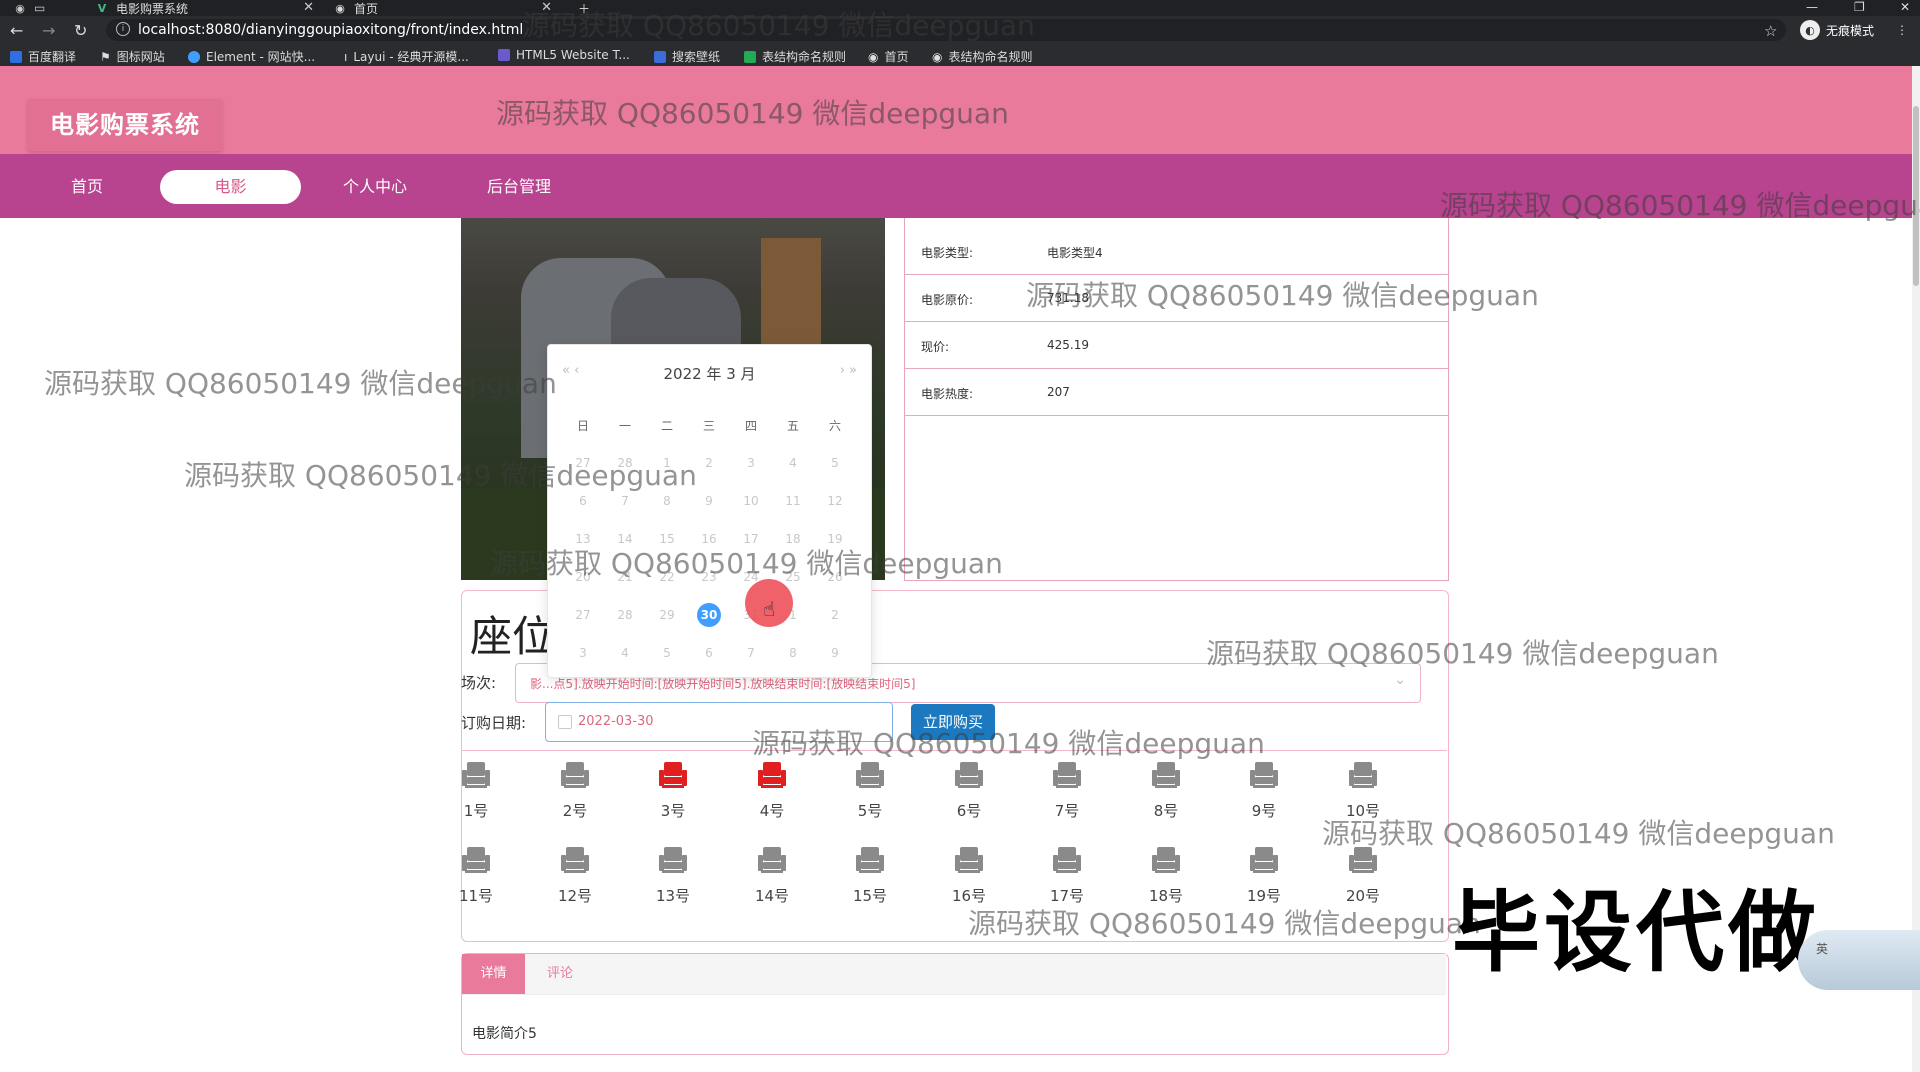 Image resolution: width=1920 pixels, height=1072 pixels. Describe the element at coordinates (667, 577) in the screenshot. I see `calendar-day: 22` at that location.